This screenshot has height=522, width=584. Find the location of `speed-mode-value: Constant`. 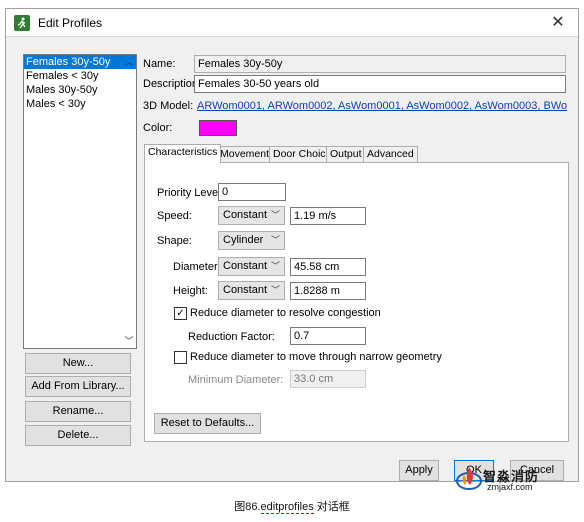

speed-mode-value: Constant is located at coordinates (245, 215).